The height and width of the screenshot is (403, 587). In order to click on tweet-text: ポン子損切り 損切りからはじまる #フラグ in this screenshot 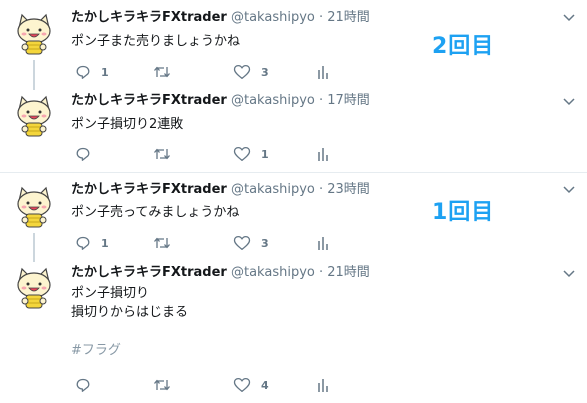, I will do `click(129, 322)`.